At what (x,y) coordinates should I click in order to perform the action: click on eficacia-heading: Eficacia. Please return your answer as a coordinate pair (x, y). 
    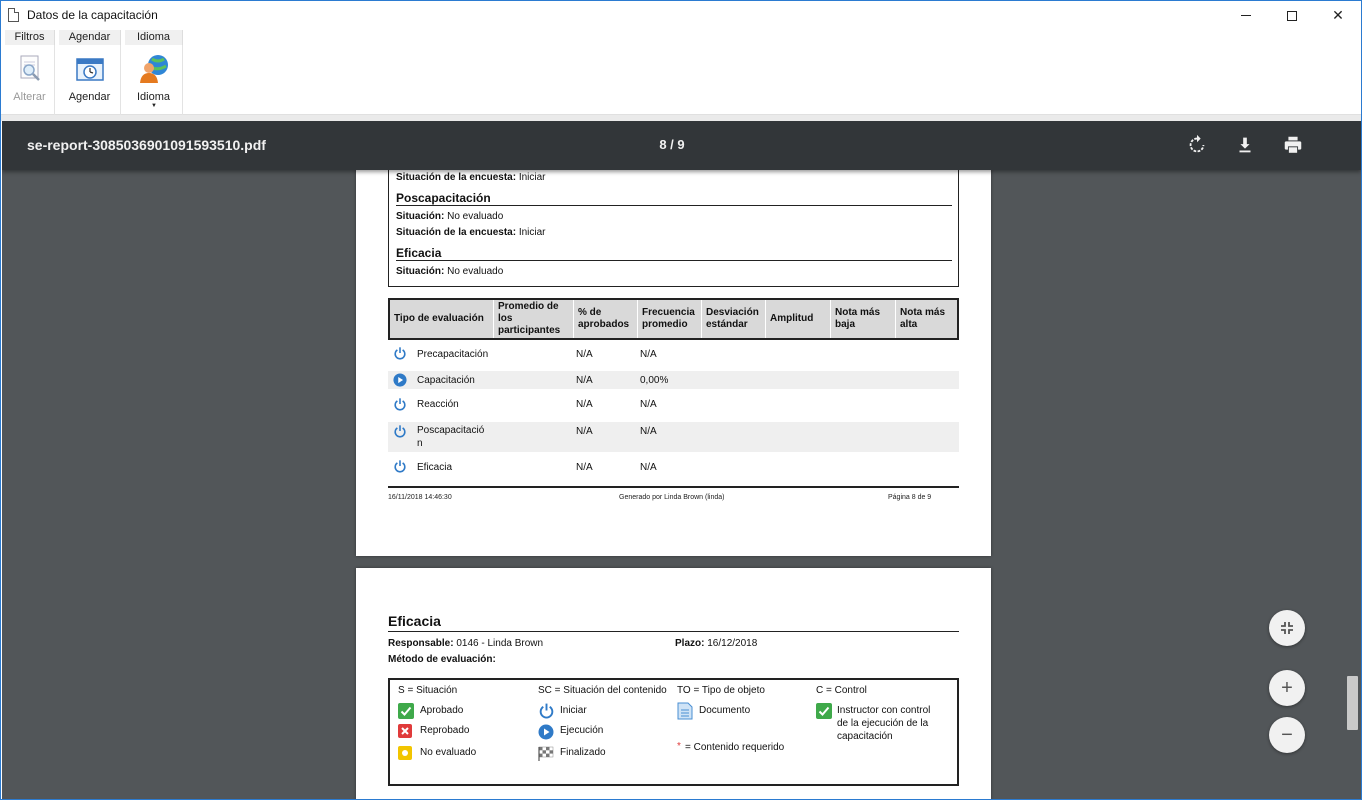
    Looking at the image, I should click on (419, 253).